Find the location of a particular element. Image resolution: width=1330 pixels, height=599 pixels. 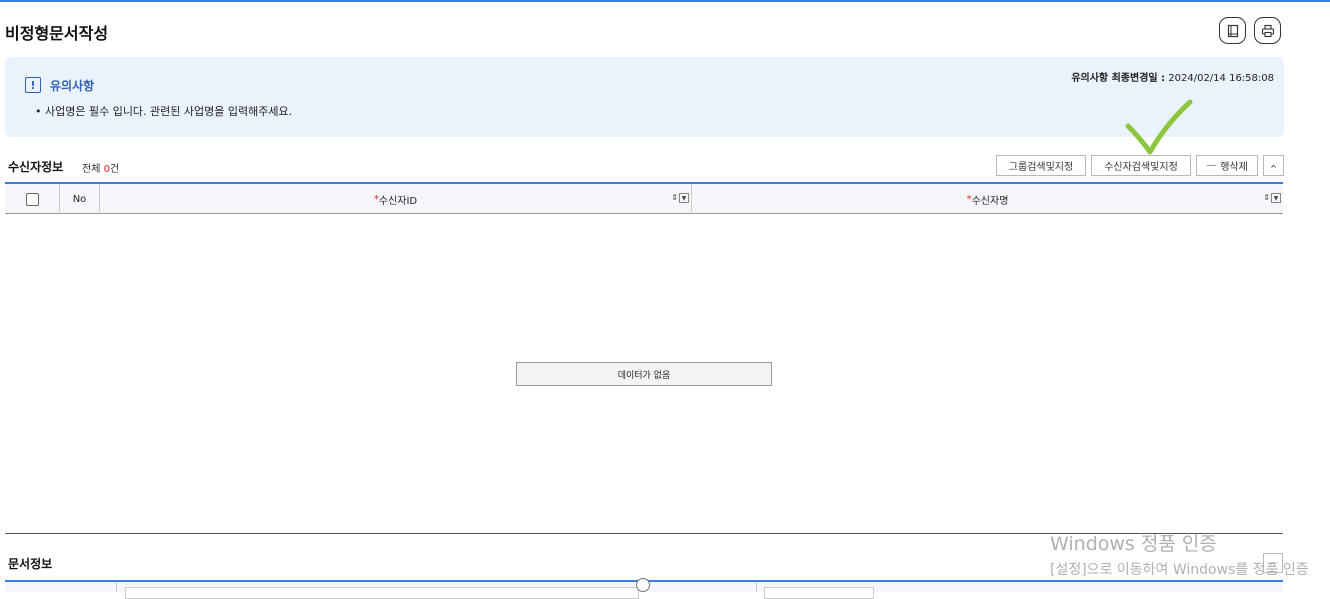

green-checkmark-annotation is located at coordinates (1159, 127).